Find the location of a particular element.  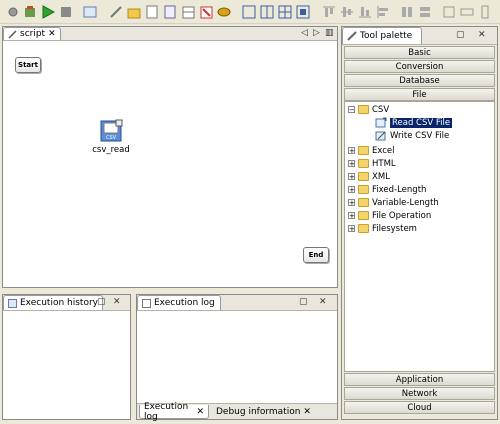

tab-execution-log-top: Execution log is located at coordinates (179, 302).